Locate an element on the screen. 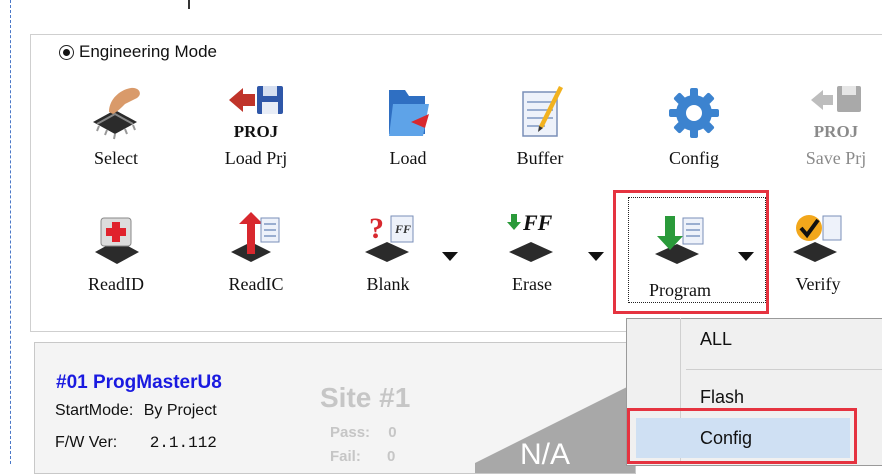 The image size is (882, 474). save-prj-button: PROJ Save Prj is located at coordinates (834, 125).